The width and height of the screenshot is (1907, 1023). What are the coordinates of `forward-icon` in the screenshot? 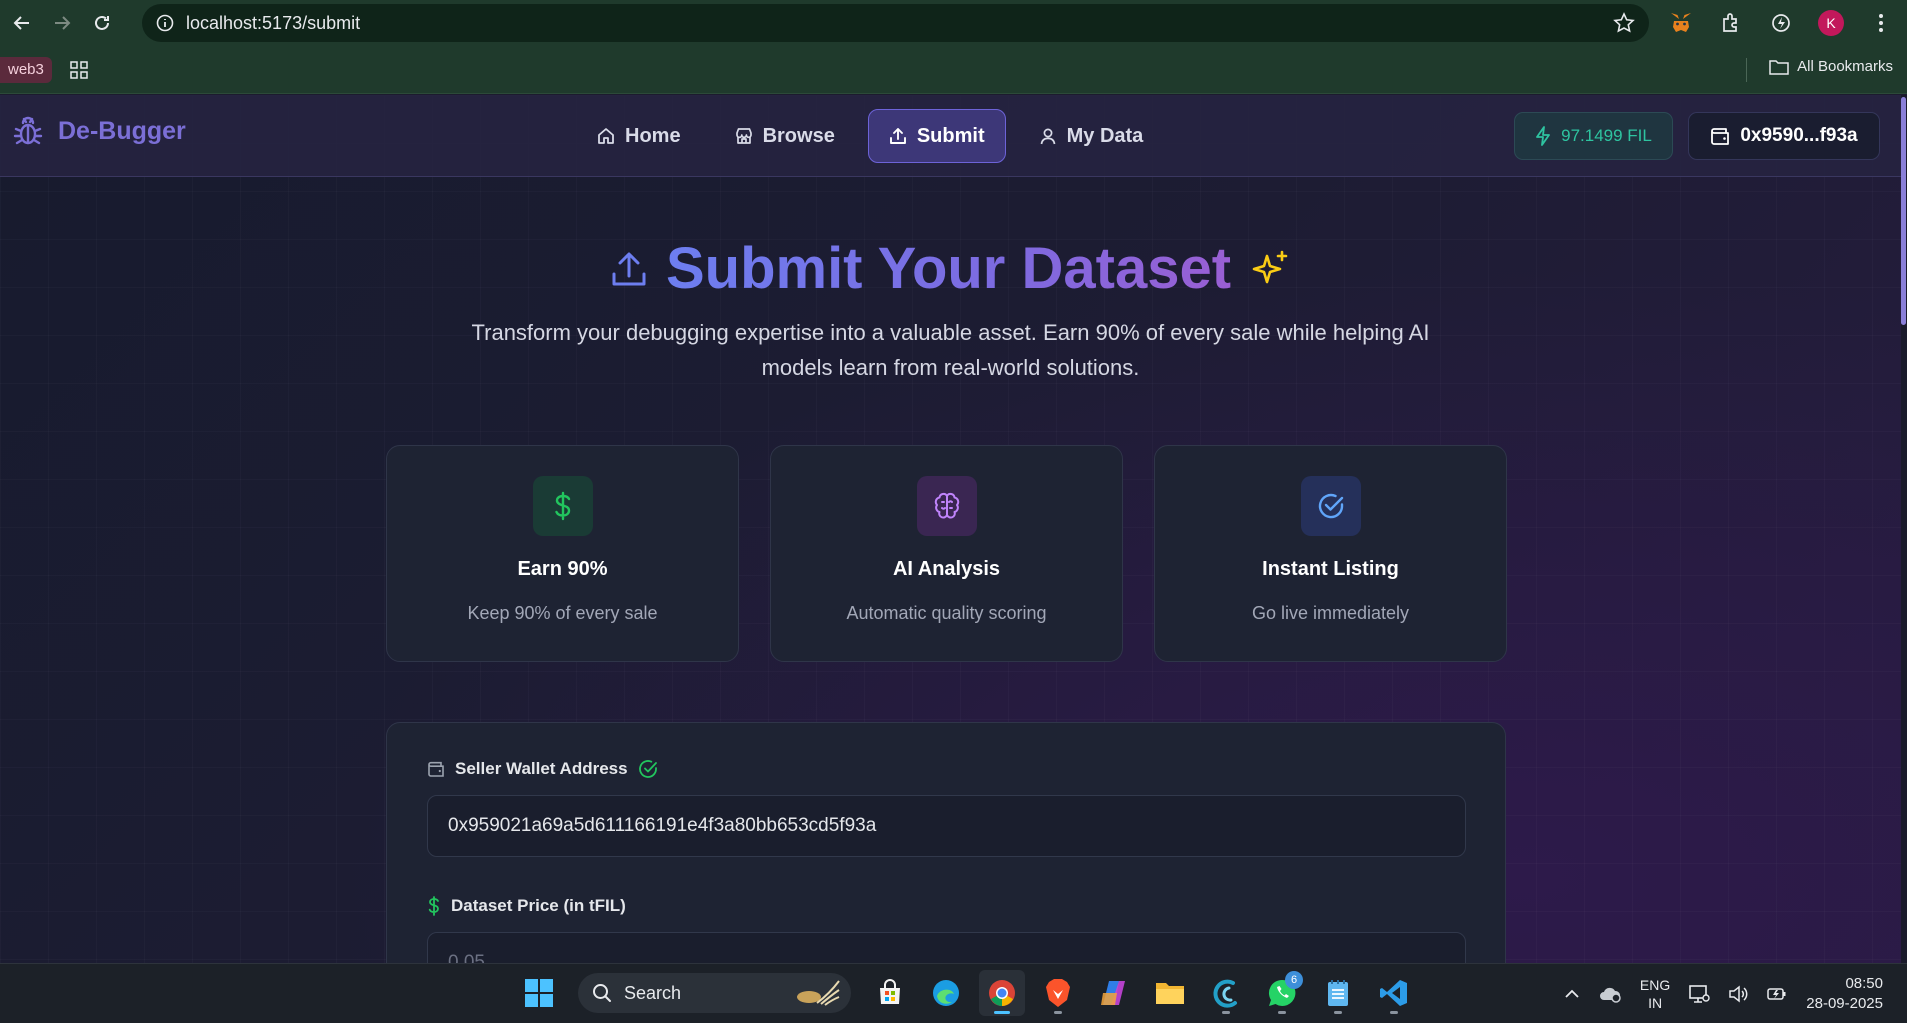 It's located at (62, 23).